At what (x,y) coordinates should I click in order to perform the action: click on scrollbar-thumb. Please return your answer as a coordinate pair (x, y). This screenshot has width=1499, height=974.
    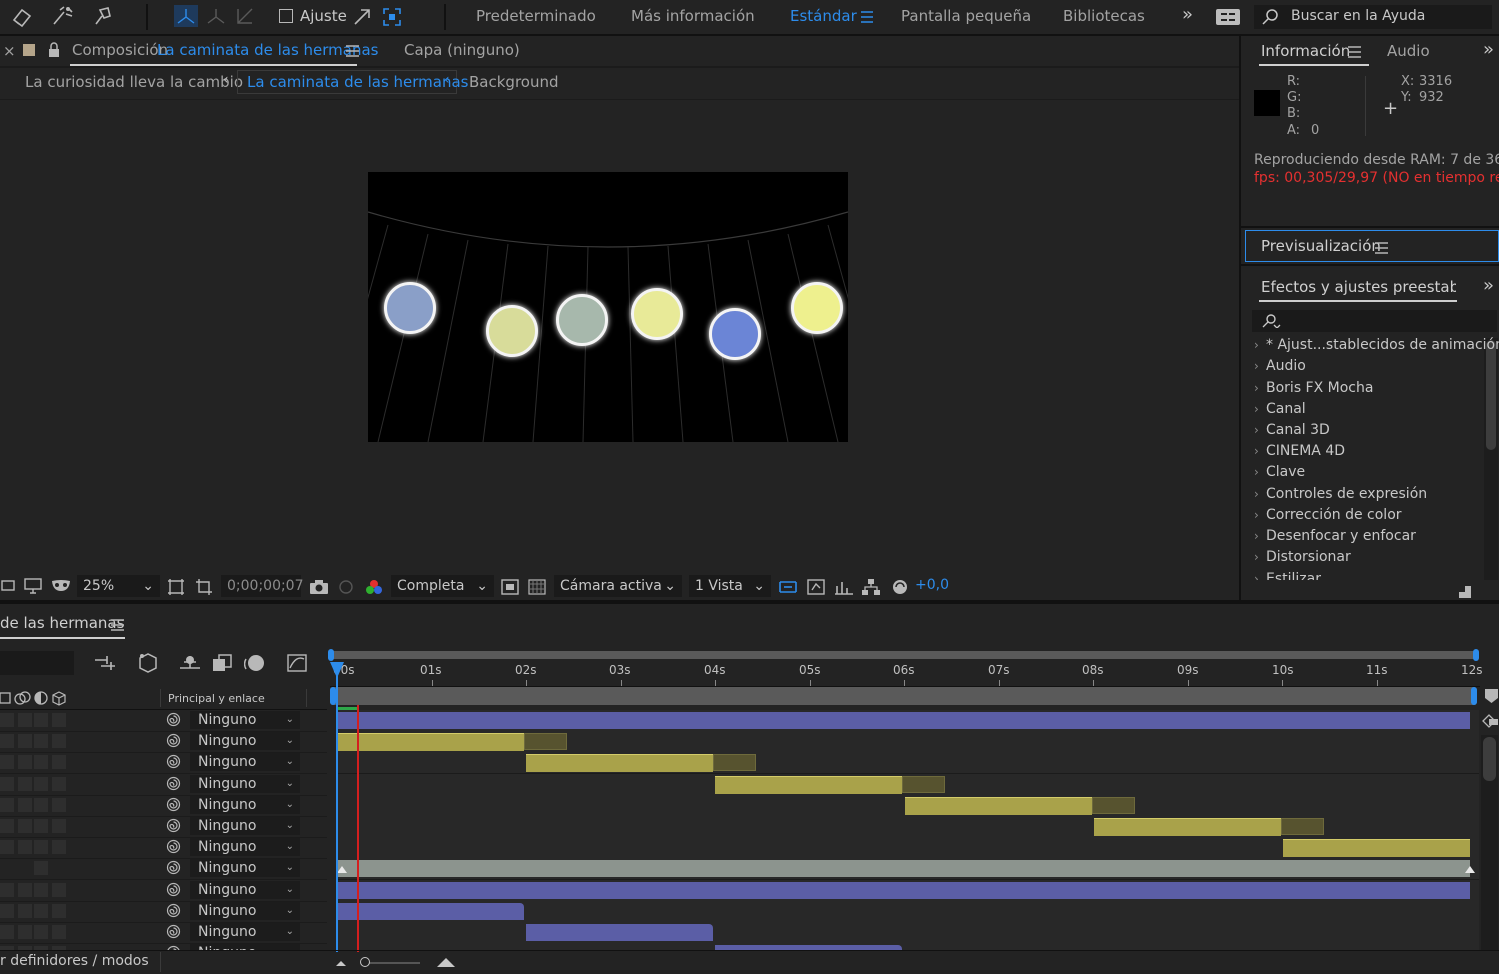
    Looking at the image, I should click on (1489, 759).